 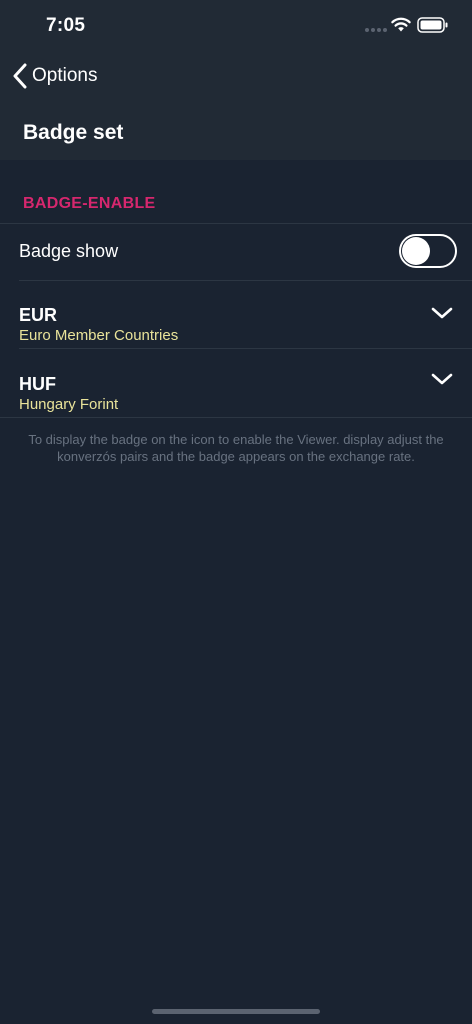 What do you see at coordinates (236, 223) in the screenshot?
I see `section-divider` at bounding box center [236, 223].